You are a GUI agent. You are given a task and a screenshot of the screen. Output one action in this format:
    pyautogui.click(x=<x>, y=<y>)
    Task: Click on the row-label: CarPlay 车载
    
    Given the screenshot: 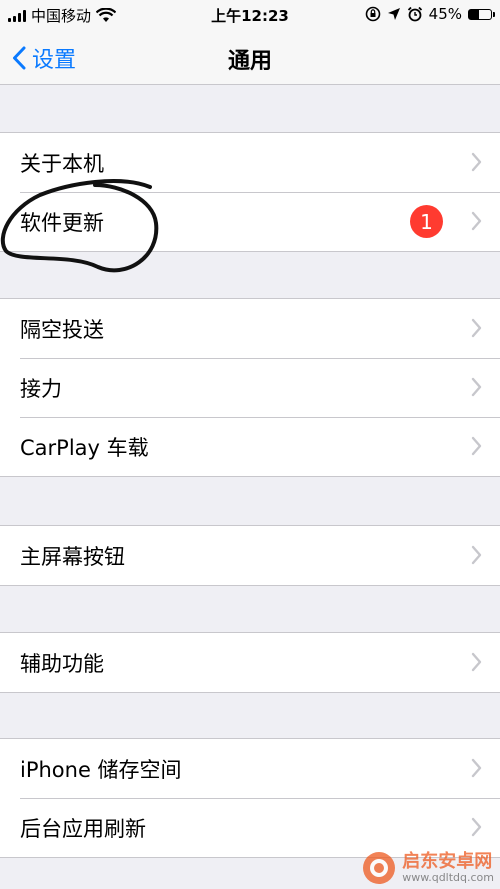 What is the action you would take?
    pyautogui.click(x=84, y=447)
    